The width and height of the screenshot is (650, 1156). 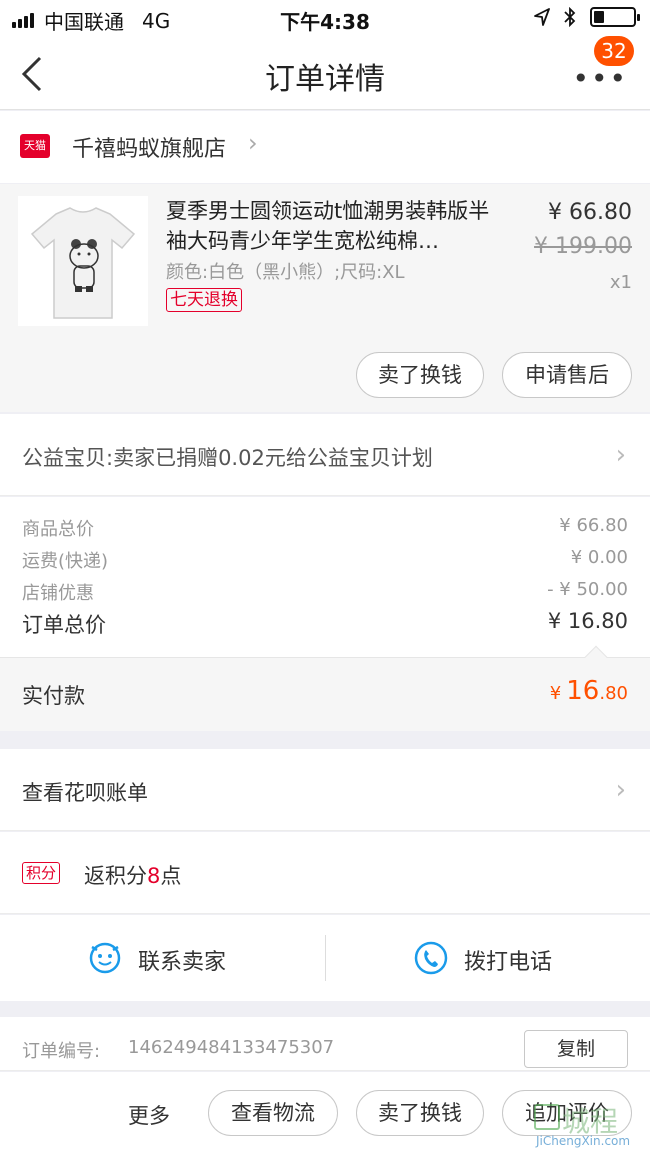 What do you see at coordinates (547, 1117) in the screenshot?
I see `watermark-logo-icon` at bounding box center [547, 1117].